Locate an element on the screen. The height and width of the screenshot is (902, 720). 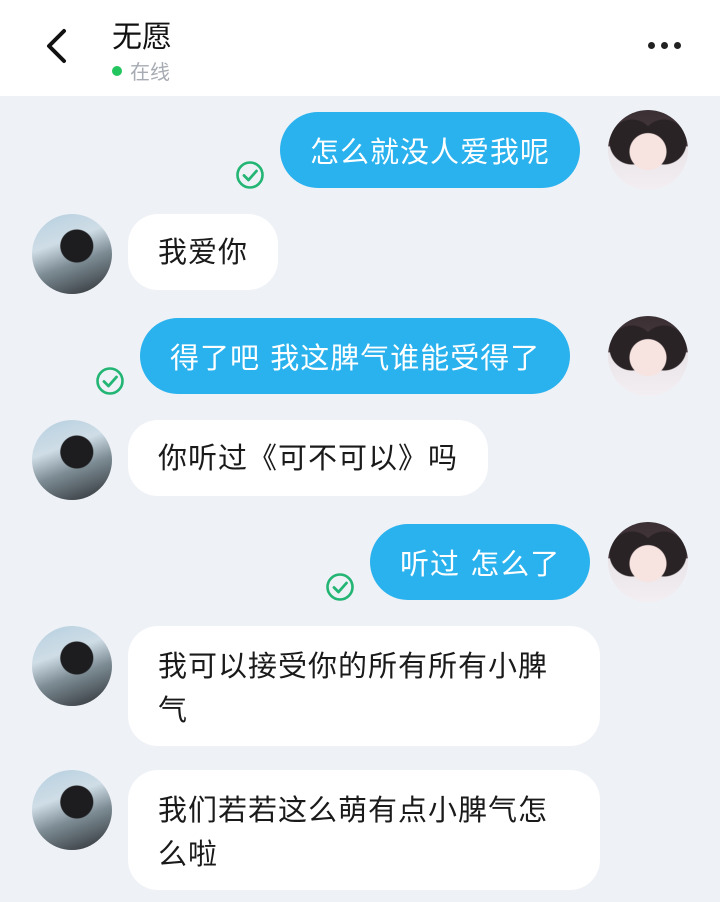
message-text: 怎么就没人爱我呢 is located at coordinates (430, 152).